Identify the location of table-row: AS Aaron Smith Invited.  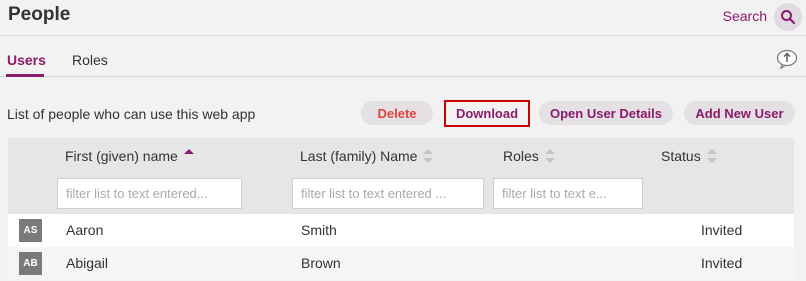
(401, 230).